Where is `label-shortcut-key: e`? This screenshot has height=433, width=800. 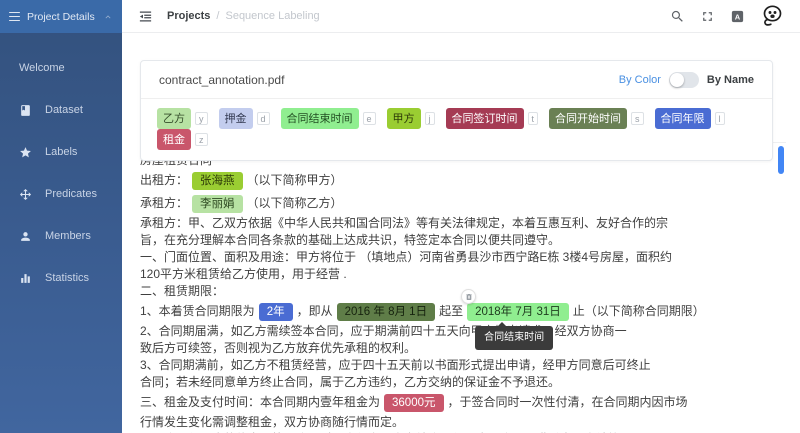 label-shortcut-key: e is located at coordinates (369, 118).